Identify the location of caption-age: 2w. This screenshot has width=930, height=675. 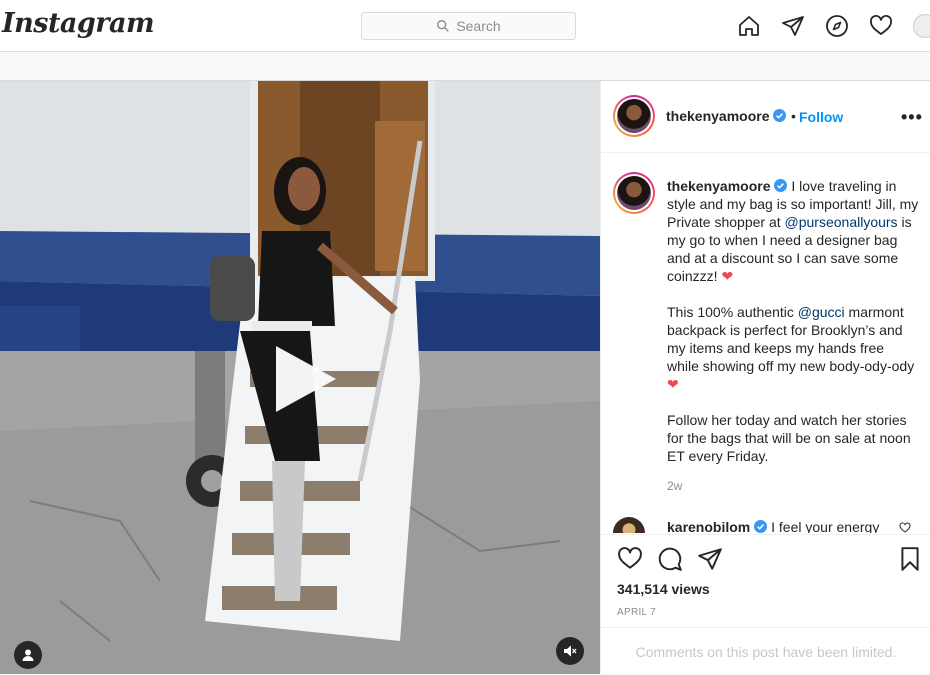
(674, 486).